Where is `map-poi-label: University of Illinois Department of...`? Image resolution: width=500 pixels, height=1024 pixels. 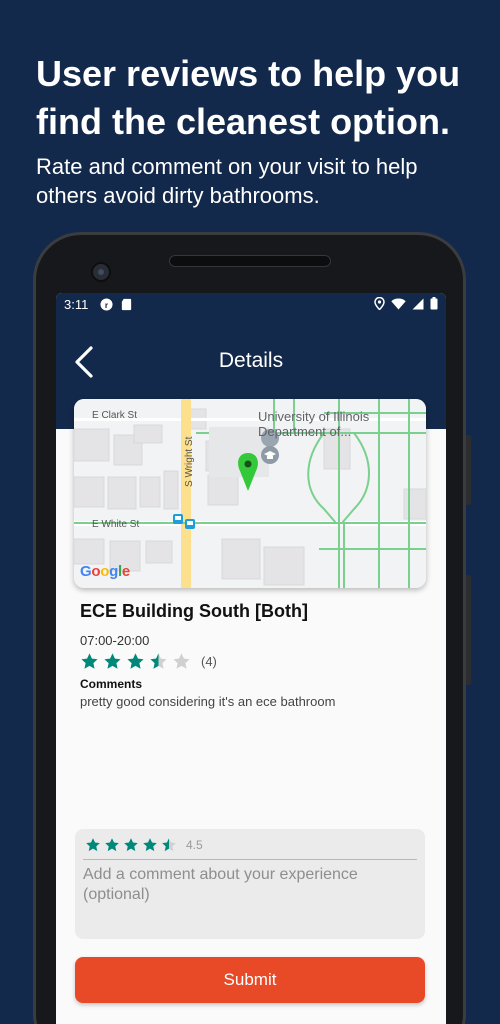
map-poi-label: University of Illinois Department of... is located at coordinates (314, 424).